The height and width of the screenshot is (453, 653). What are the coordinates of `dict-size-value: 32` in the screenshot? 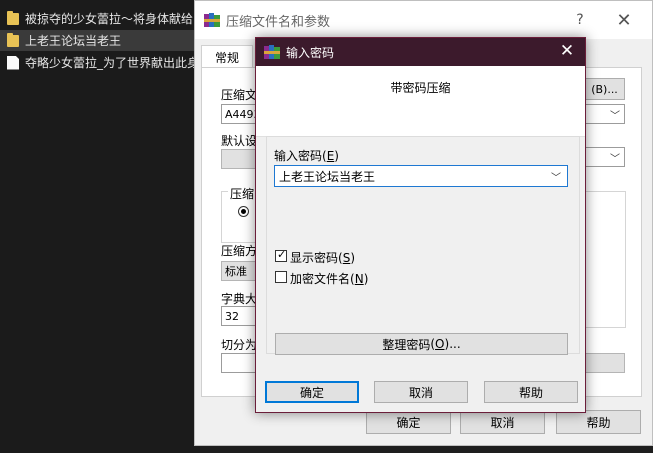 It's located at (232, 316).